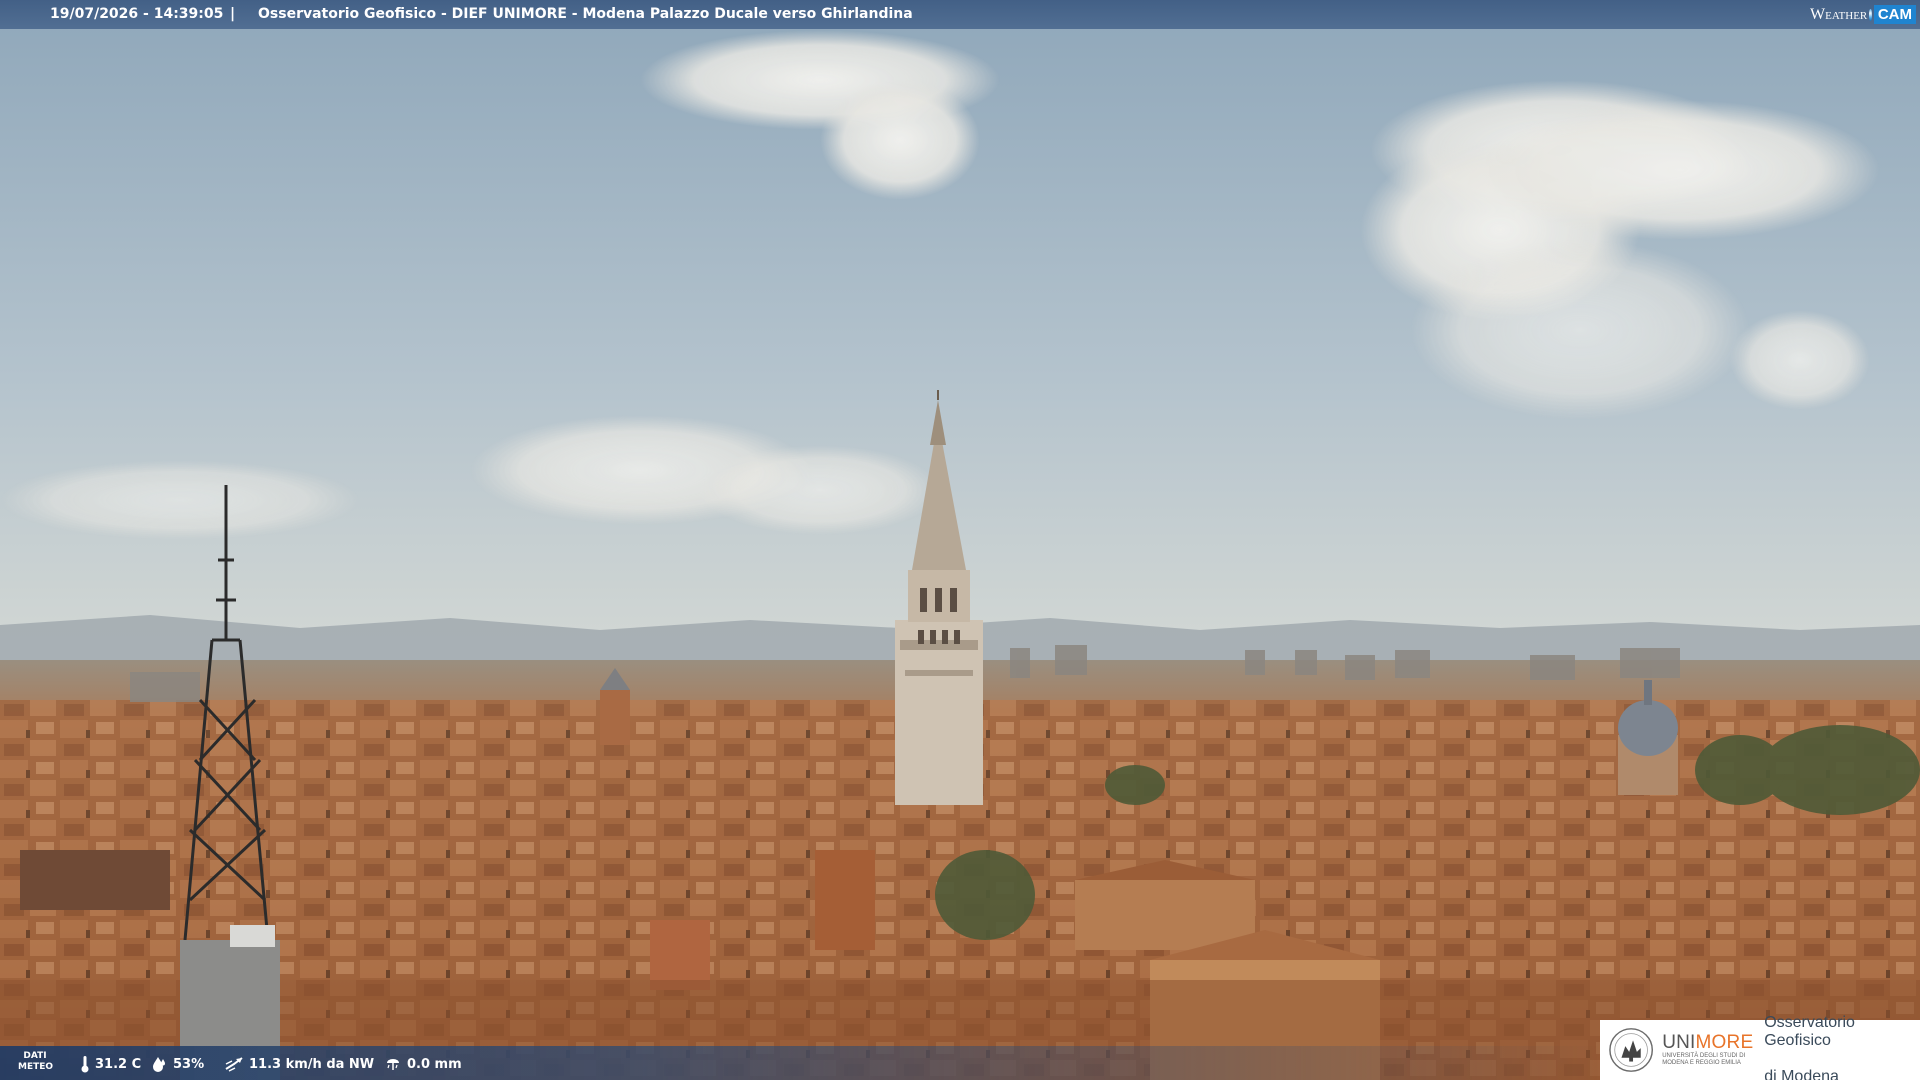 Image resolution: width=1920 pixels, height=1080 pixels. What do you see at coordinates (393, 1064) in the screenshot?
I see `rain-gauge-icon` at bounding box center [393, 1064].